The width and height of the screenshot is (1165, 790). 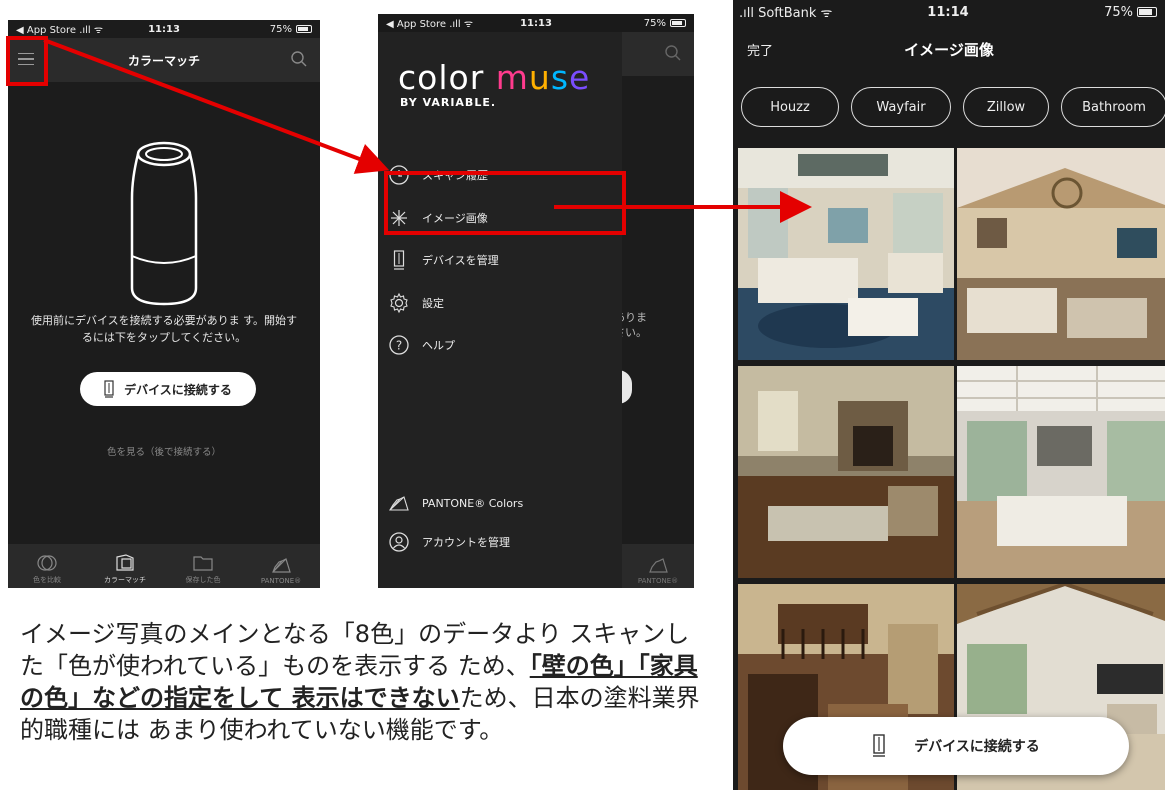 I want to click on compare-icon, so click(x=47, y=563).